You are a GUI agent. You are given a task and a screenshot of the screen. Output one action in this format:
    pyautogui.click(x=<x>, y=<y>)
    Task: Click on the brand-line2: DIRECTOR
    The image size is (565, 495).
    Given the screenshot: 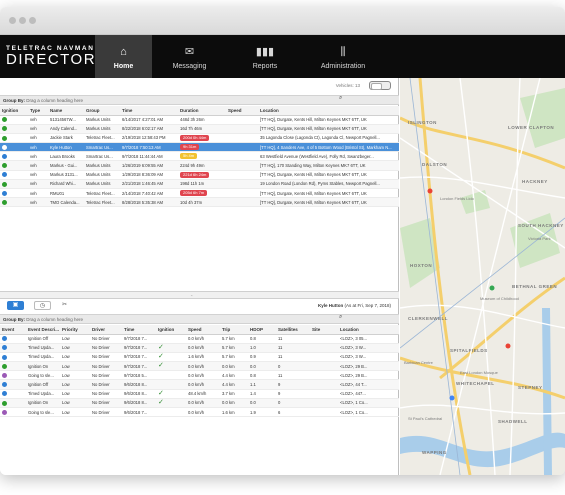 What is the action you would take?
    pyautogui.click(x=51, y=59)
    